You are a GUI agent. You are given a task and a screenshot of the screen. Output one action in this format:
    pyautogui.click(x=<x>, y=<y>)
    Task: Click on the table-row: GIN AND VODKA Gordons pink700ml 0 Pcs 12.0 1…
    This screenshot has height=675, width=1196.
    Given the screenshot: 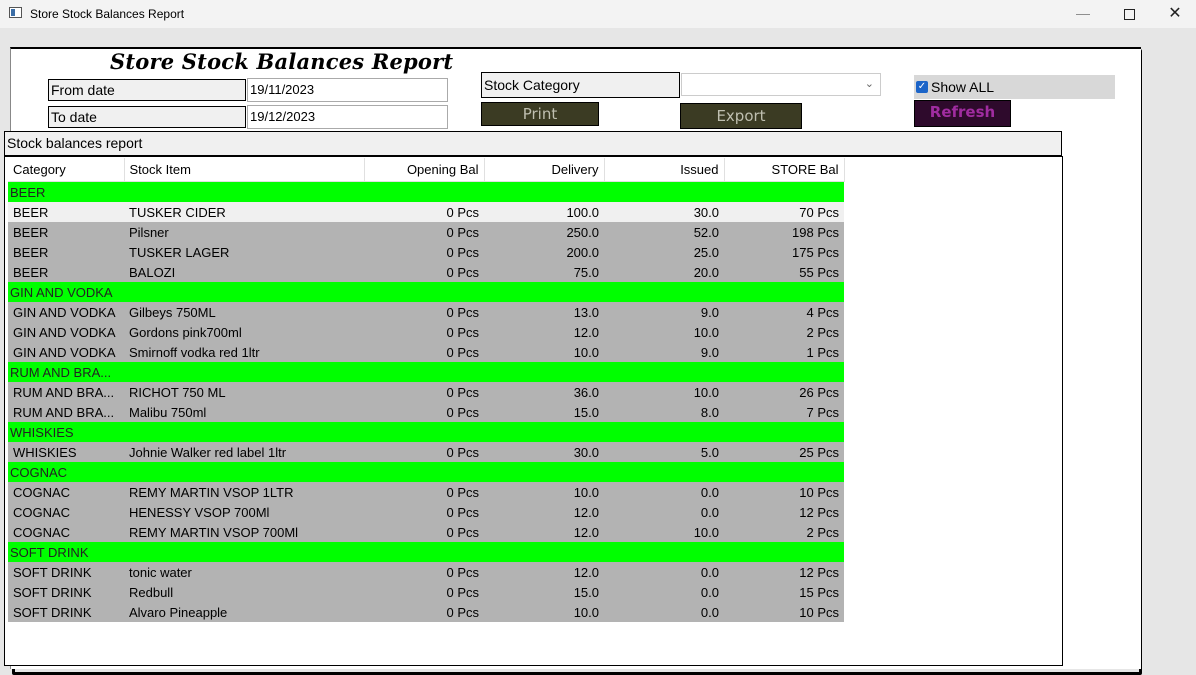 What is the action you would take?
    pyautogui.click(x=426, y=332)
    